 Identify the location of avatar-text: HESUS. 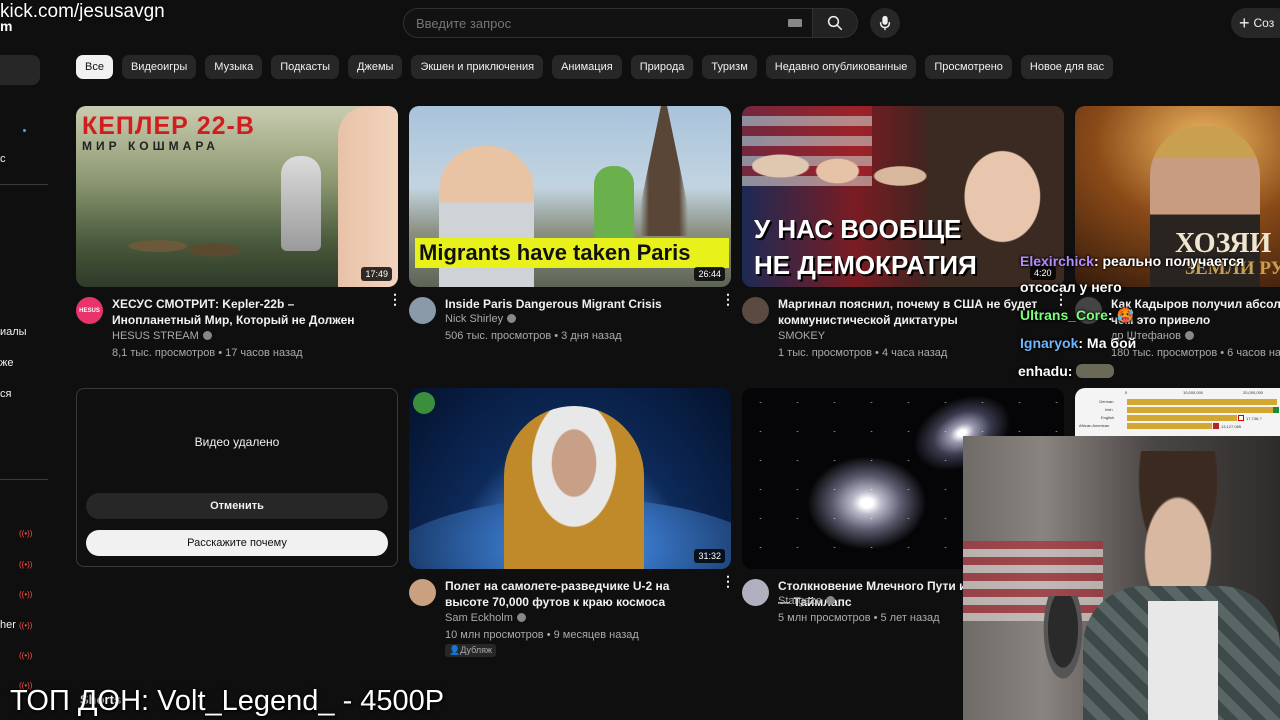
(89, 310).